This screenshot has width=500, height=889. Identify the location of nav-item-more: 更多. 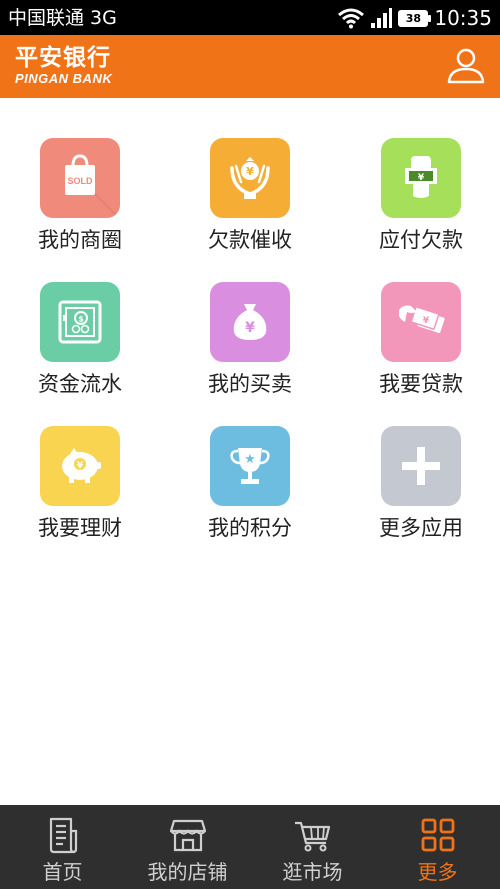
(437, 847).